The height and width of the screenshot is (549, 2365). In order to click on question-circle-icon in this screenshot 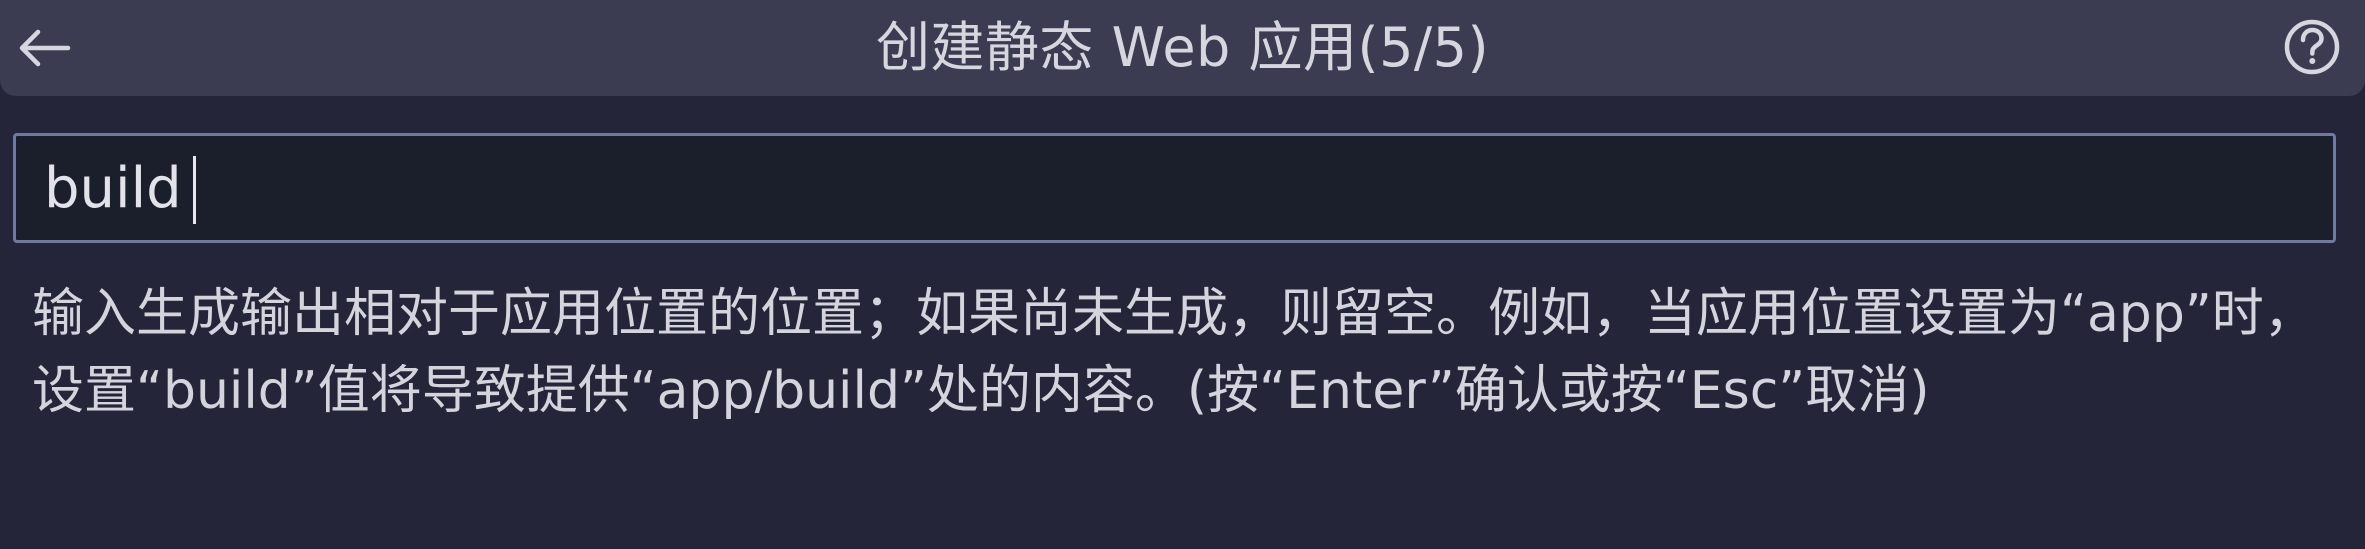, I will do `click(2312, 47)`.